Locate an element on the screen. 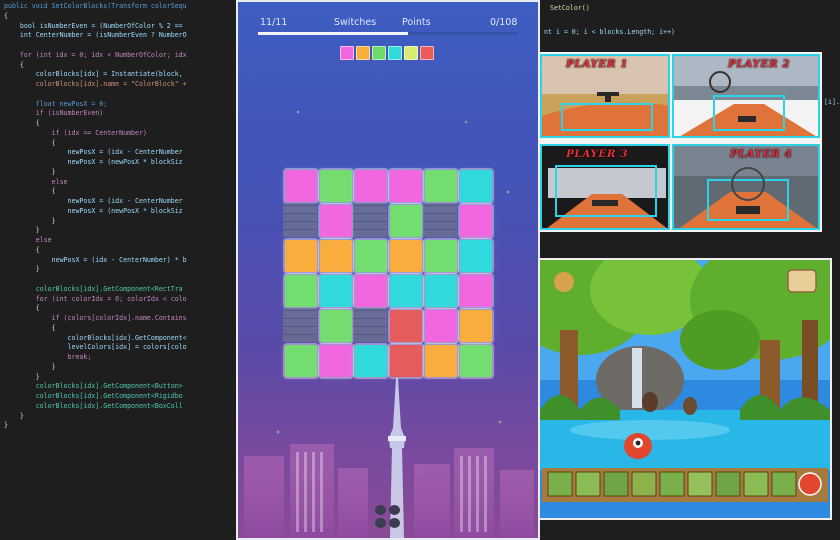  code-line: float newPosX = 0; is located at coordinates (56, 103).